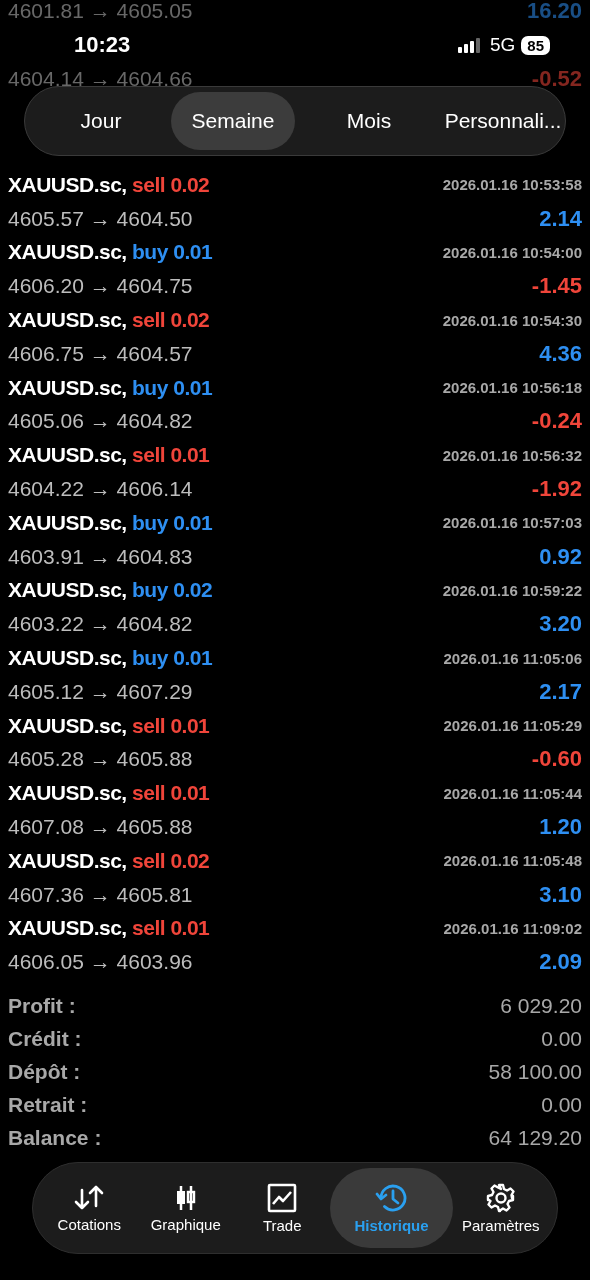 The width and height of the screenshot is (590, 1280). What do you see at coordinates (100, 759) in the screenshot?
I see `price-range: 4605.28 → 4605.88` at bounding box center [100, 759].